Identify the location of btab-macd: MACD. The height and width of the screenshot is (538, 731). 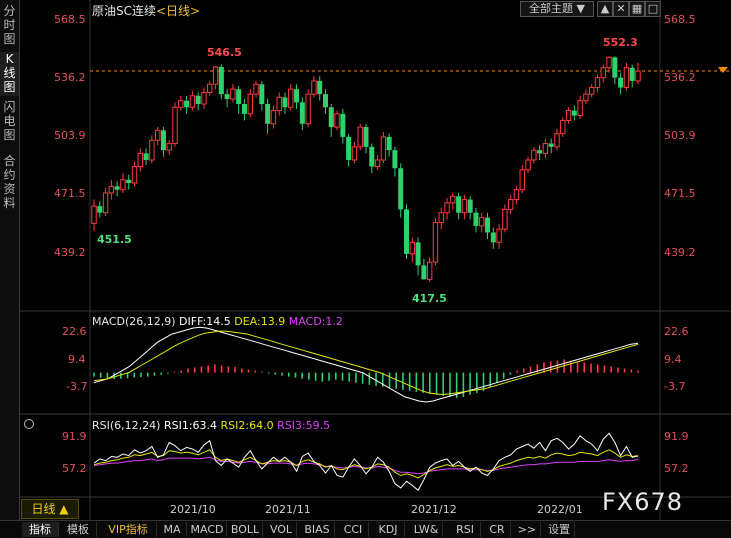
(207, 529).